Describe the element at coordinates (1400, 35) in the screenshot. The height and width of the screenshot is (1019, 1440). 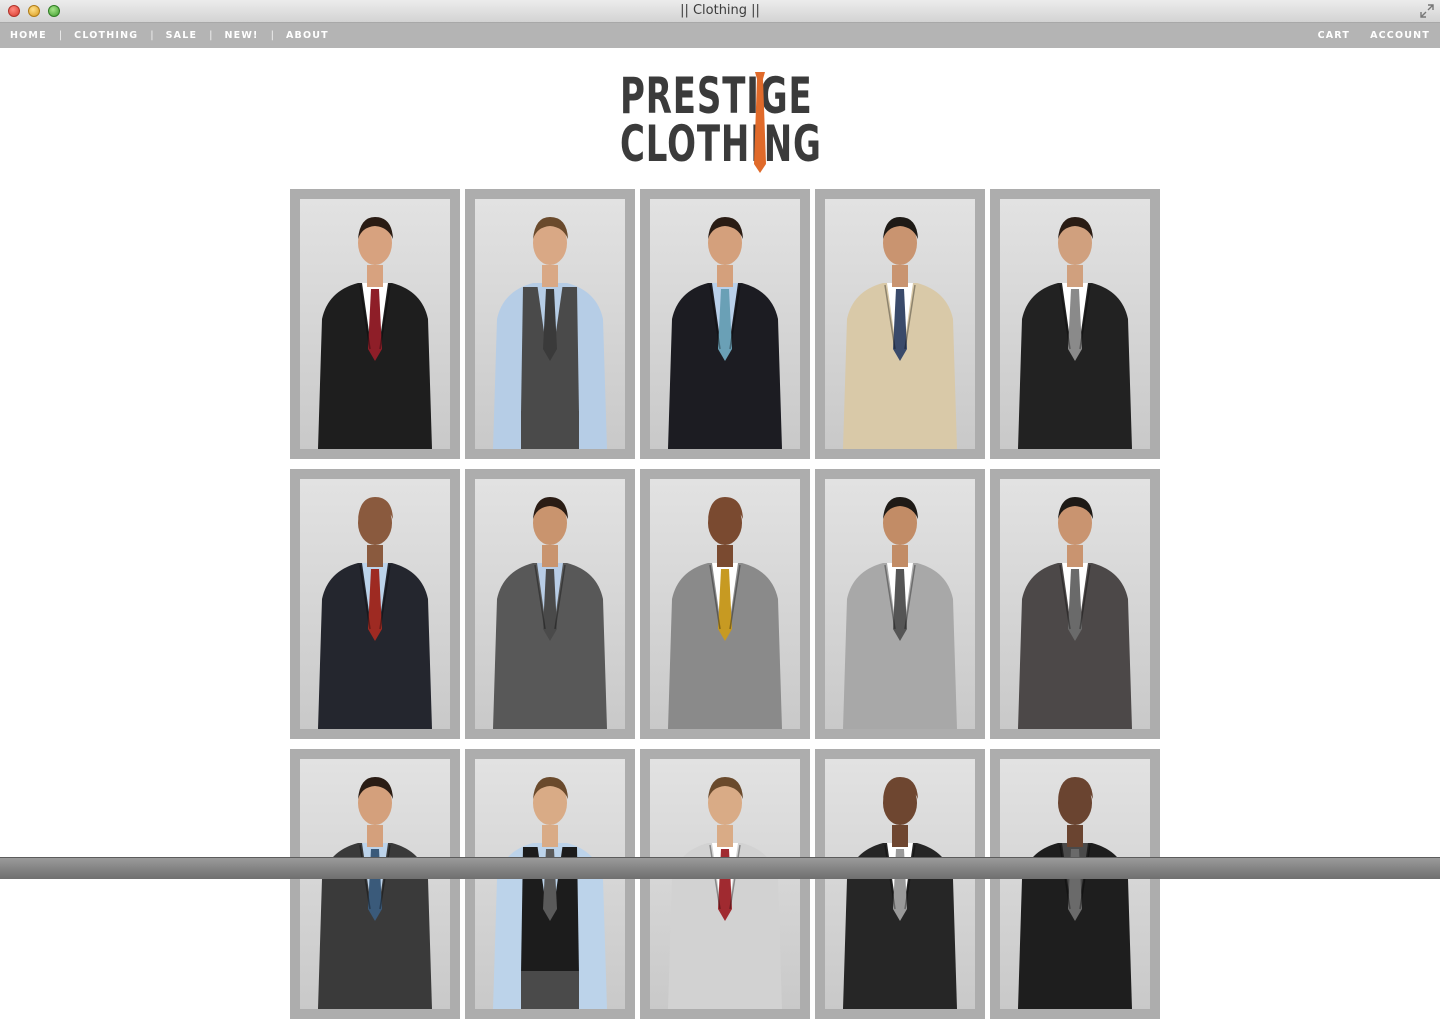
I see `nav-account-link: ACCOUNT` at that location.